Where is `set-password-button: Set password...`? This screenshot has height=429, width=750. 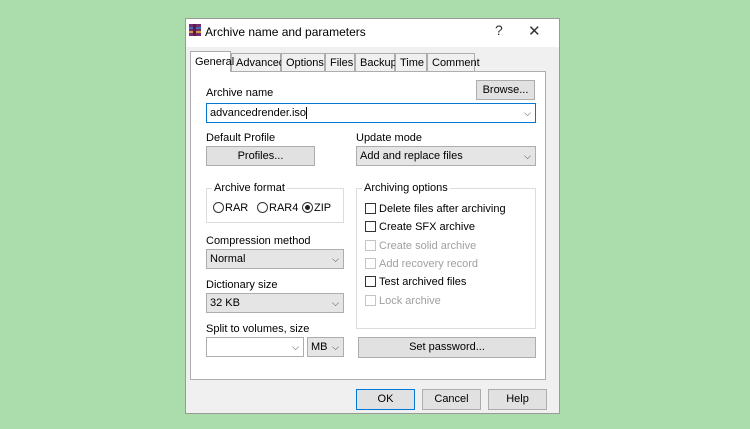
set-password-button: Set password... is located at coordinates (447, 347).